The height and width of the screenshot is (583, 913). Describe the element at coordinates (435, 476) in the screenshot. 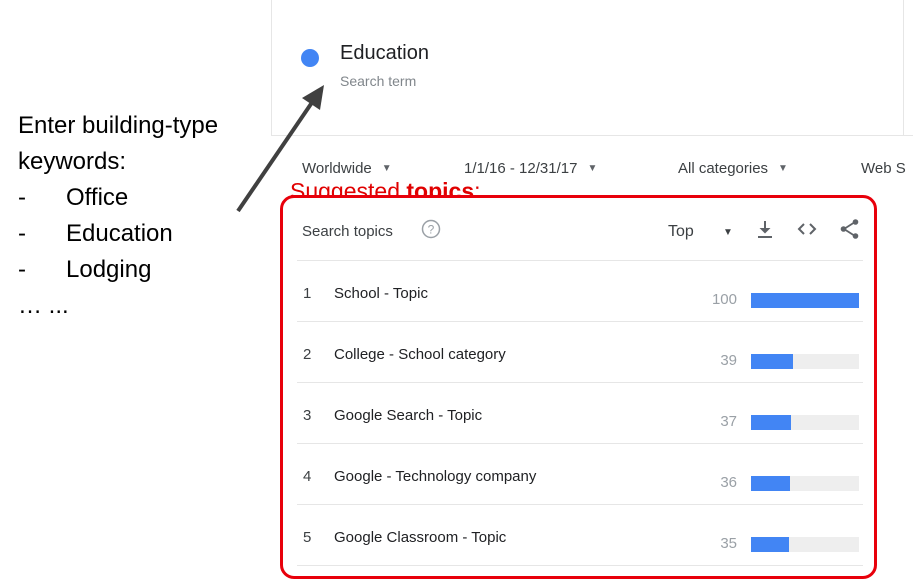

I see `row-topic: Google - Technology company` at that location.